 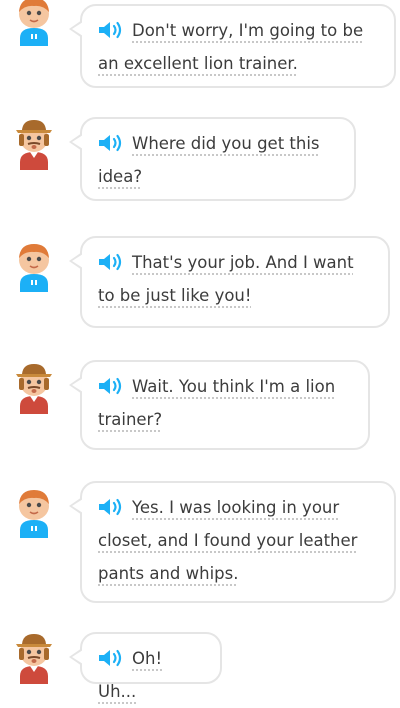 I want to click on speech-bubble: Where did you get this idea?, so click(x=212, y=159).